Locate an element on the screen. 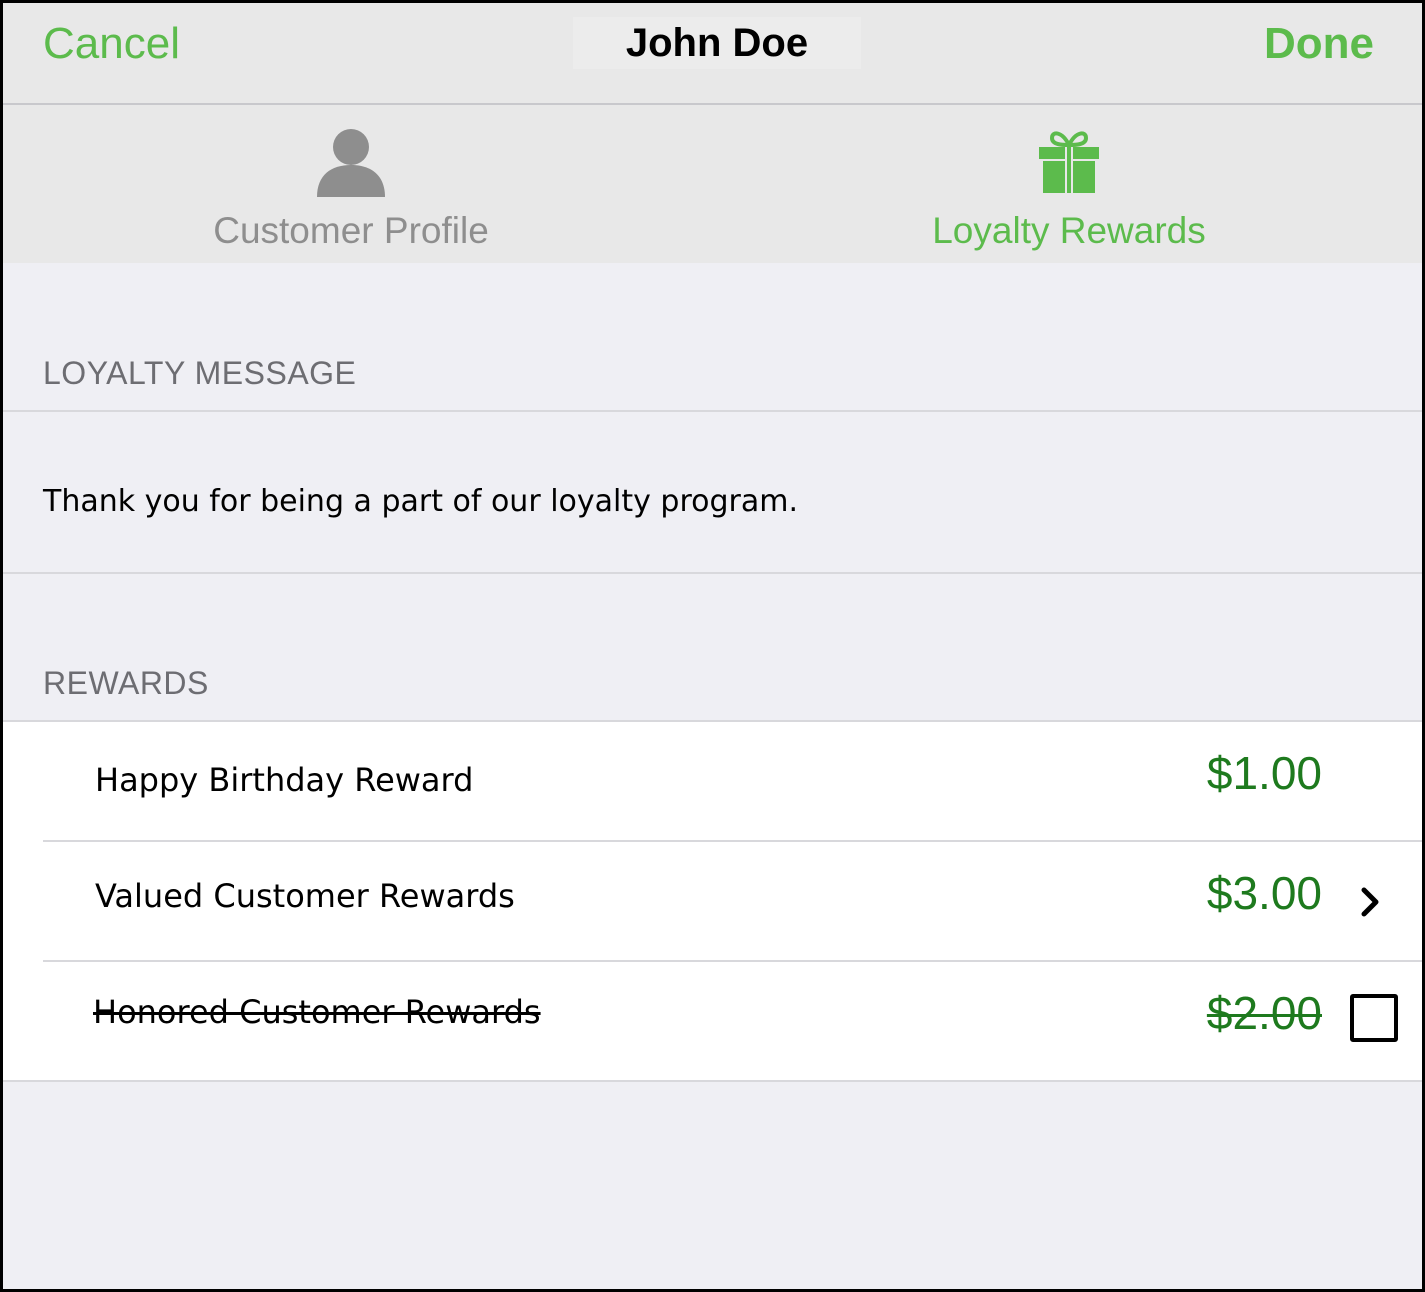  page-title: John Doe is located at coordinates (717, 43).